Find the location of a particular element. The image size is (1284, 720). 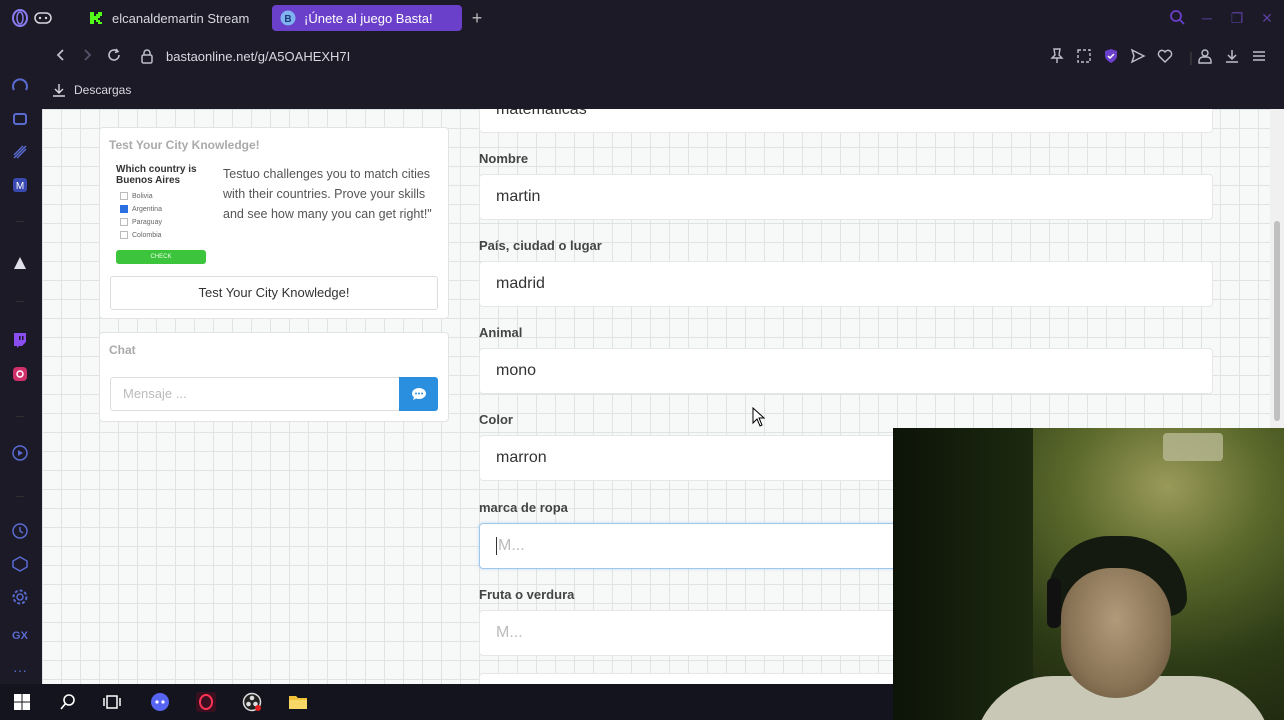

tab-label: elcanaldemartin Stream is located at coordinates (181, 18).